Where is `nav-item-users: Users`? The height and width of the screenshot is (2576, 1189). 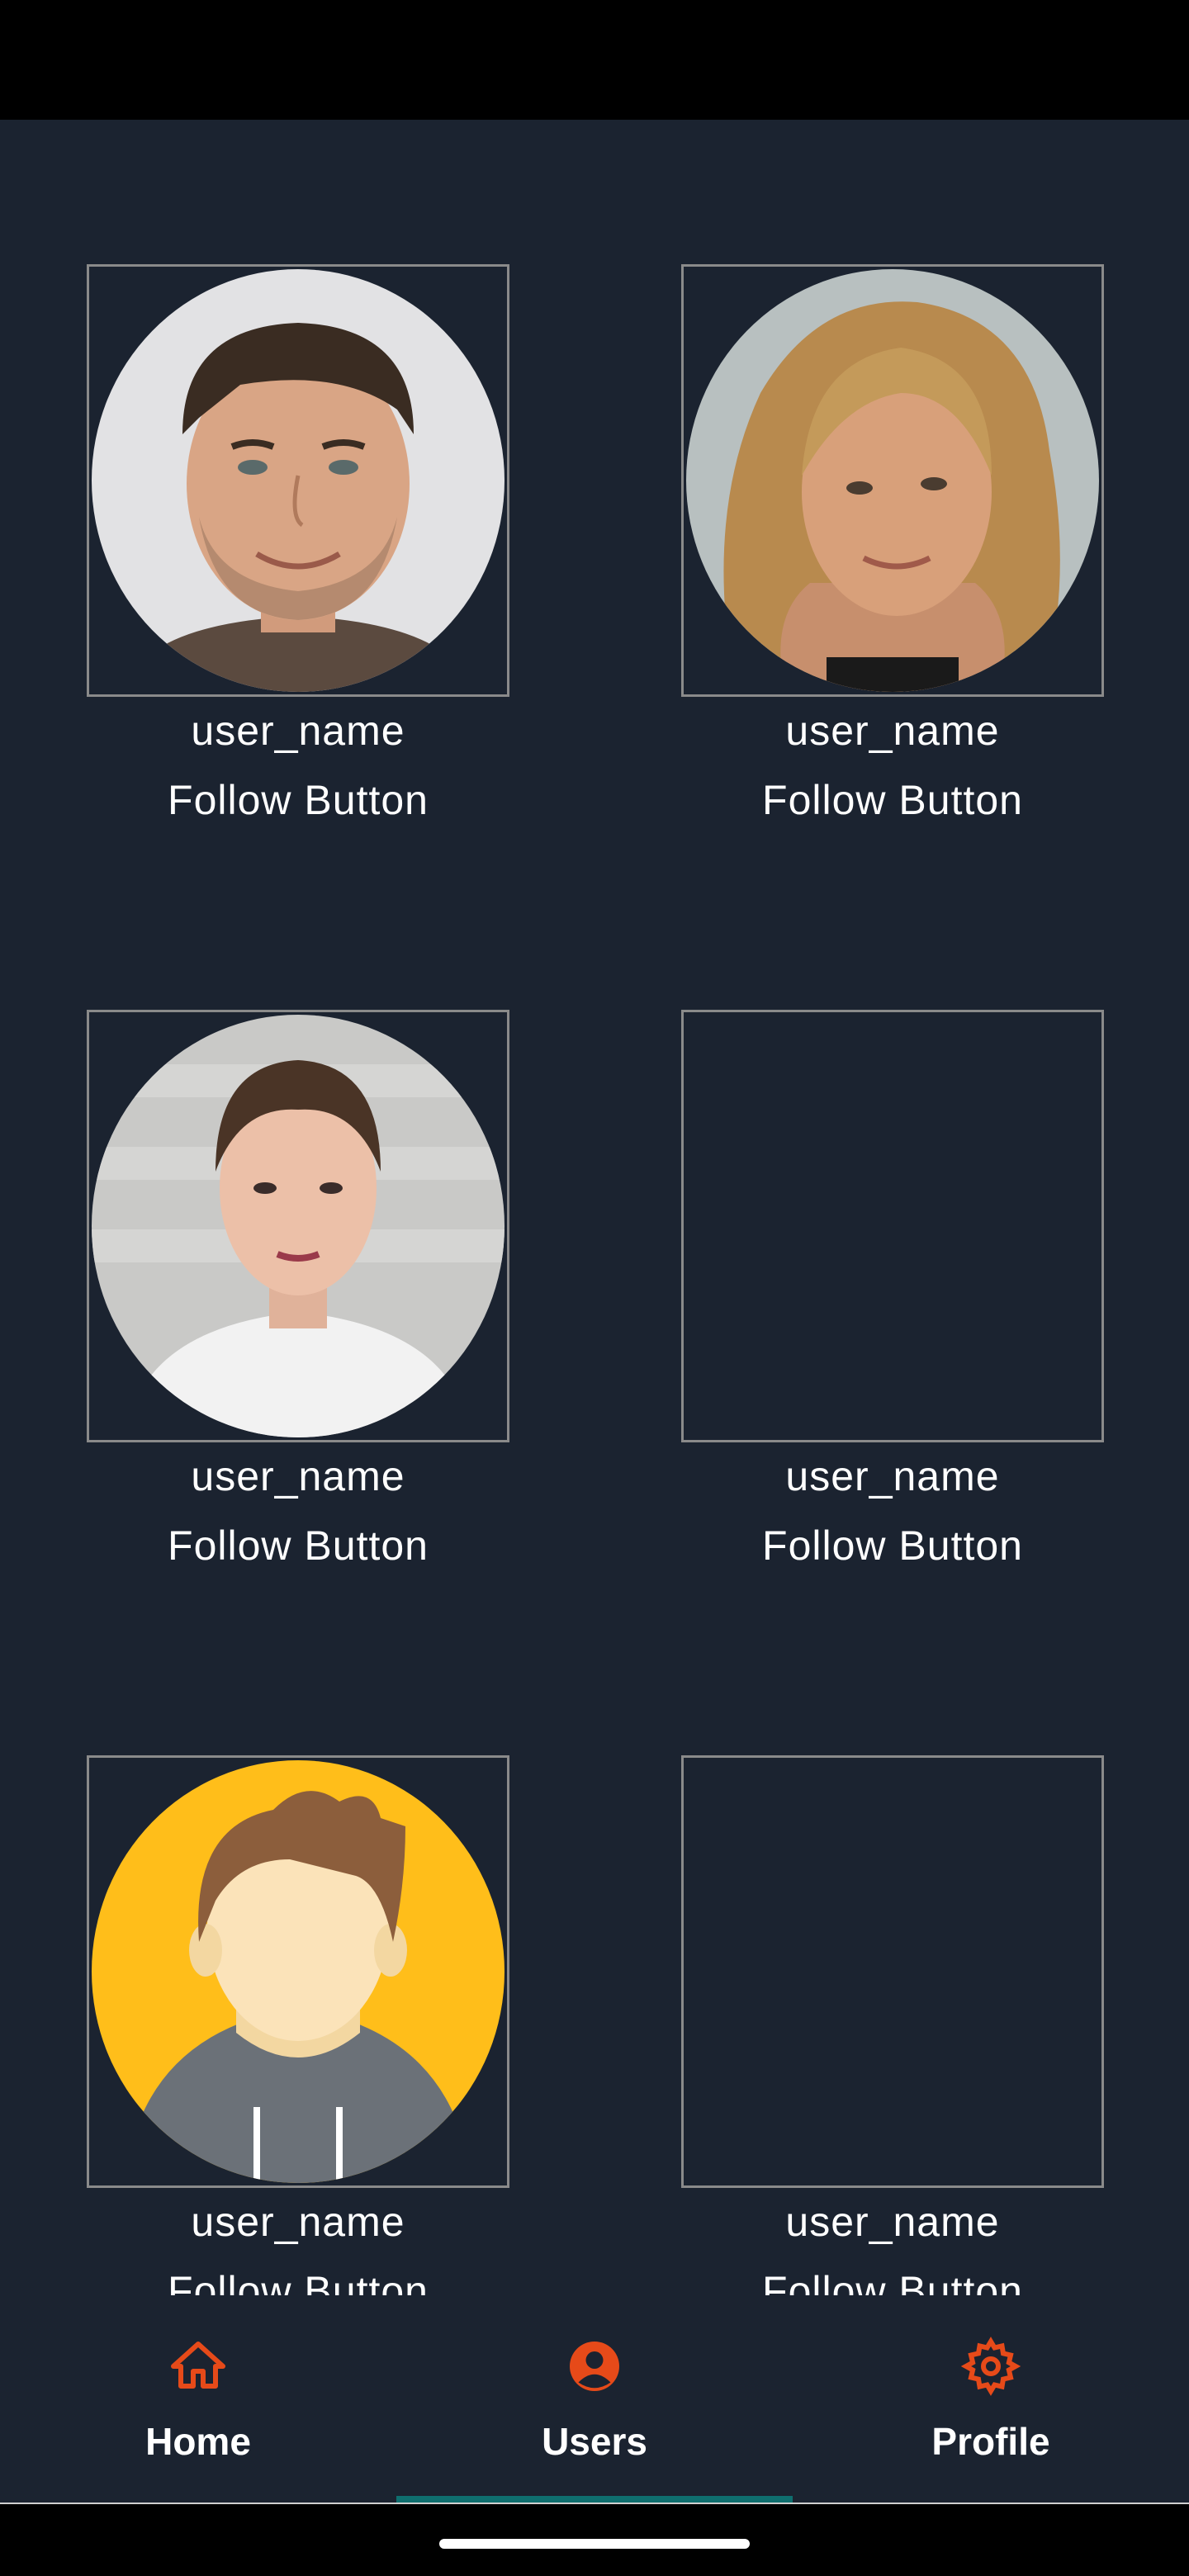
nav-item-users: Users is located at coordinates (594, 2398).